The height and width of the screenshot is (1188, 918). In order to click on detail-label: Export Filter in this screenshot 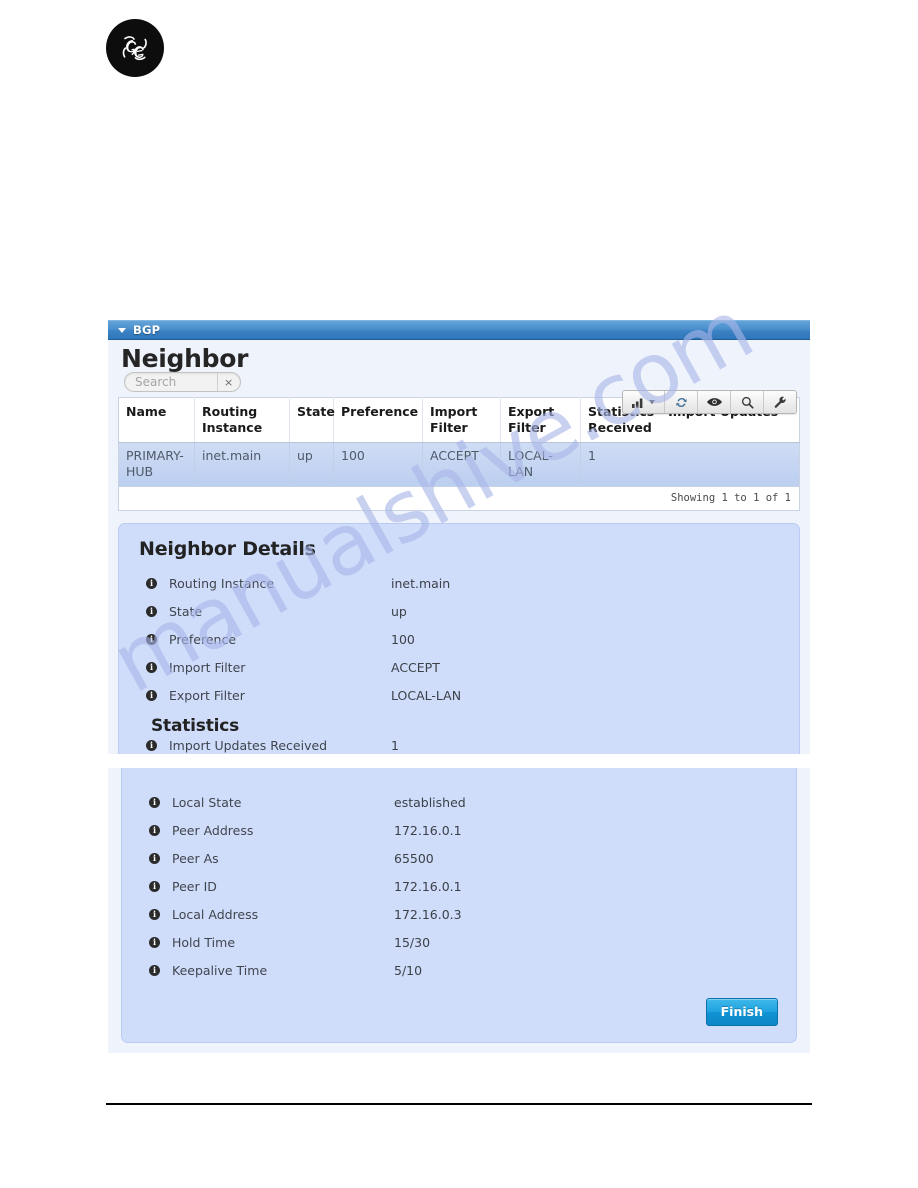, I will do `click(207, 695)`.